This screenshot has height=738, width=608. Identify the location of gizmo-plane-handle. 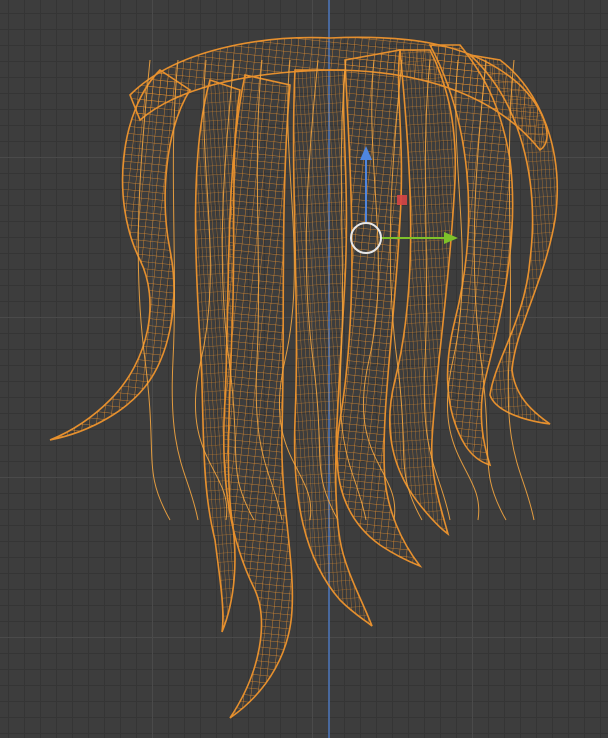
(402, 200).